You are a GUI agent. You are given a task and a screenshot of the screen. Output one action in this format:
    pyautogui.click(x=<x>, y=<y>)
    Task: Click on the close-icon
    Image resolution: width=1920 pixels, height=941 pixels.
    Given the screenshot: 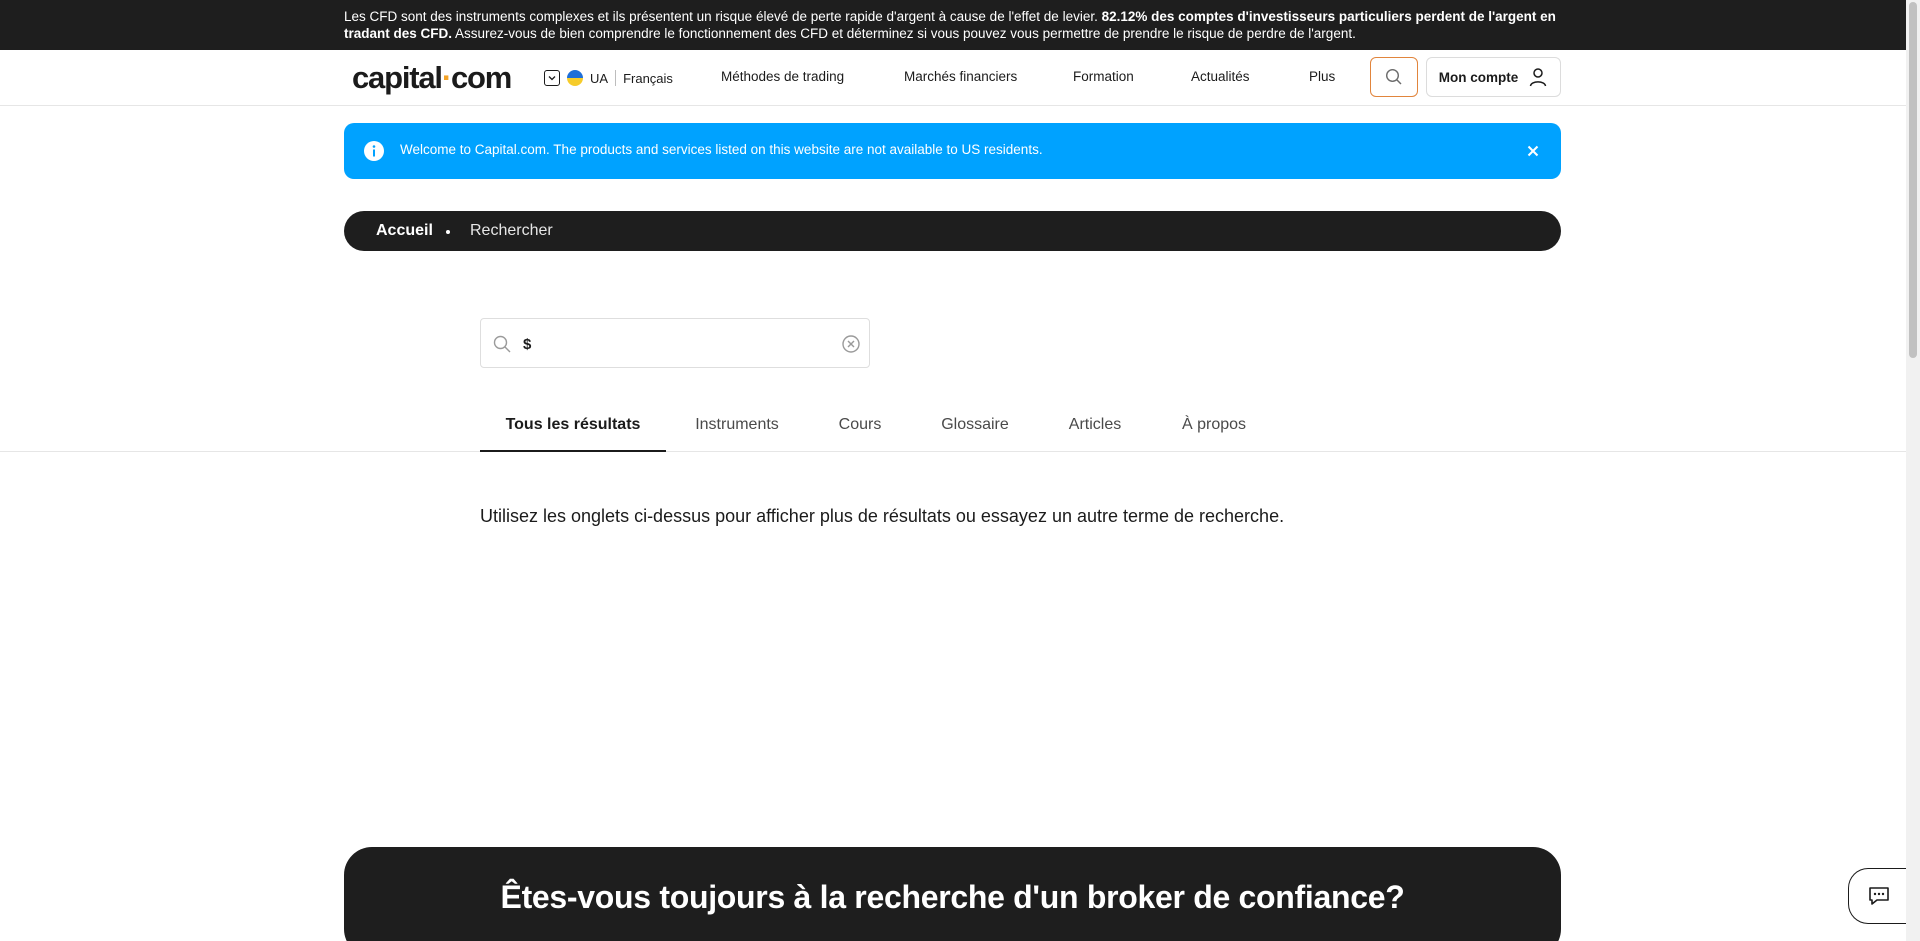 What is the action you would take?
    pyautogui.click(x=1533, y=151)
    